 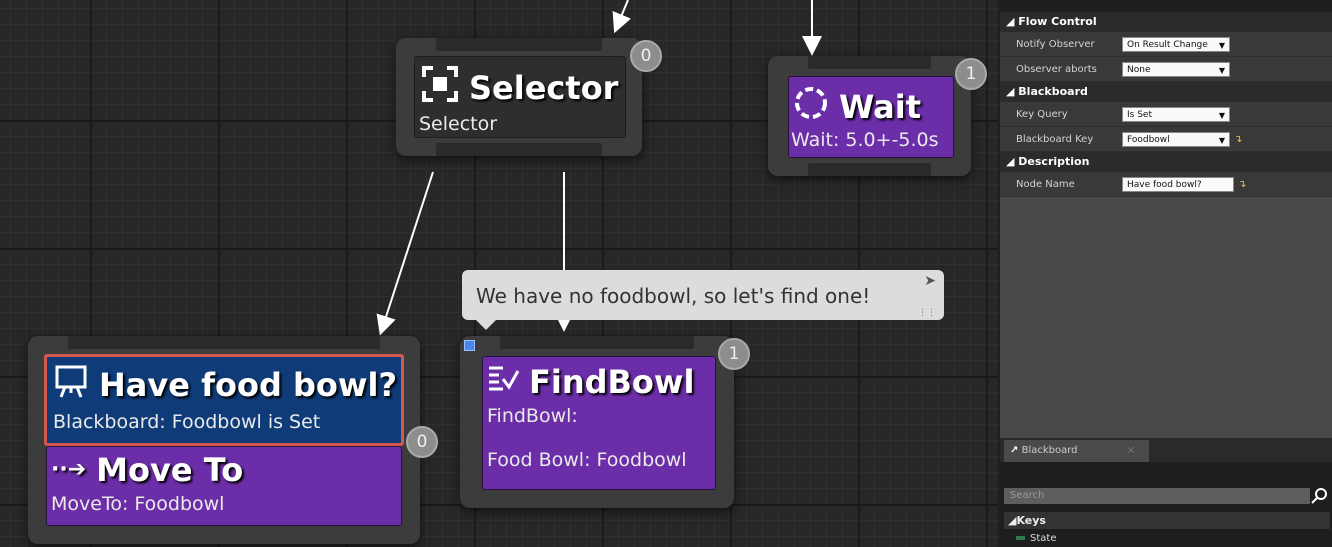 What do you see at coordinates (519, 149) in the screenshot?
I see `selector-output-pin` at bounding box center [519, 149].